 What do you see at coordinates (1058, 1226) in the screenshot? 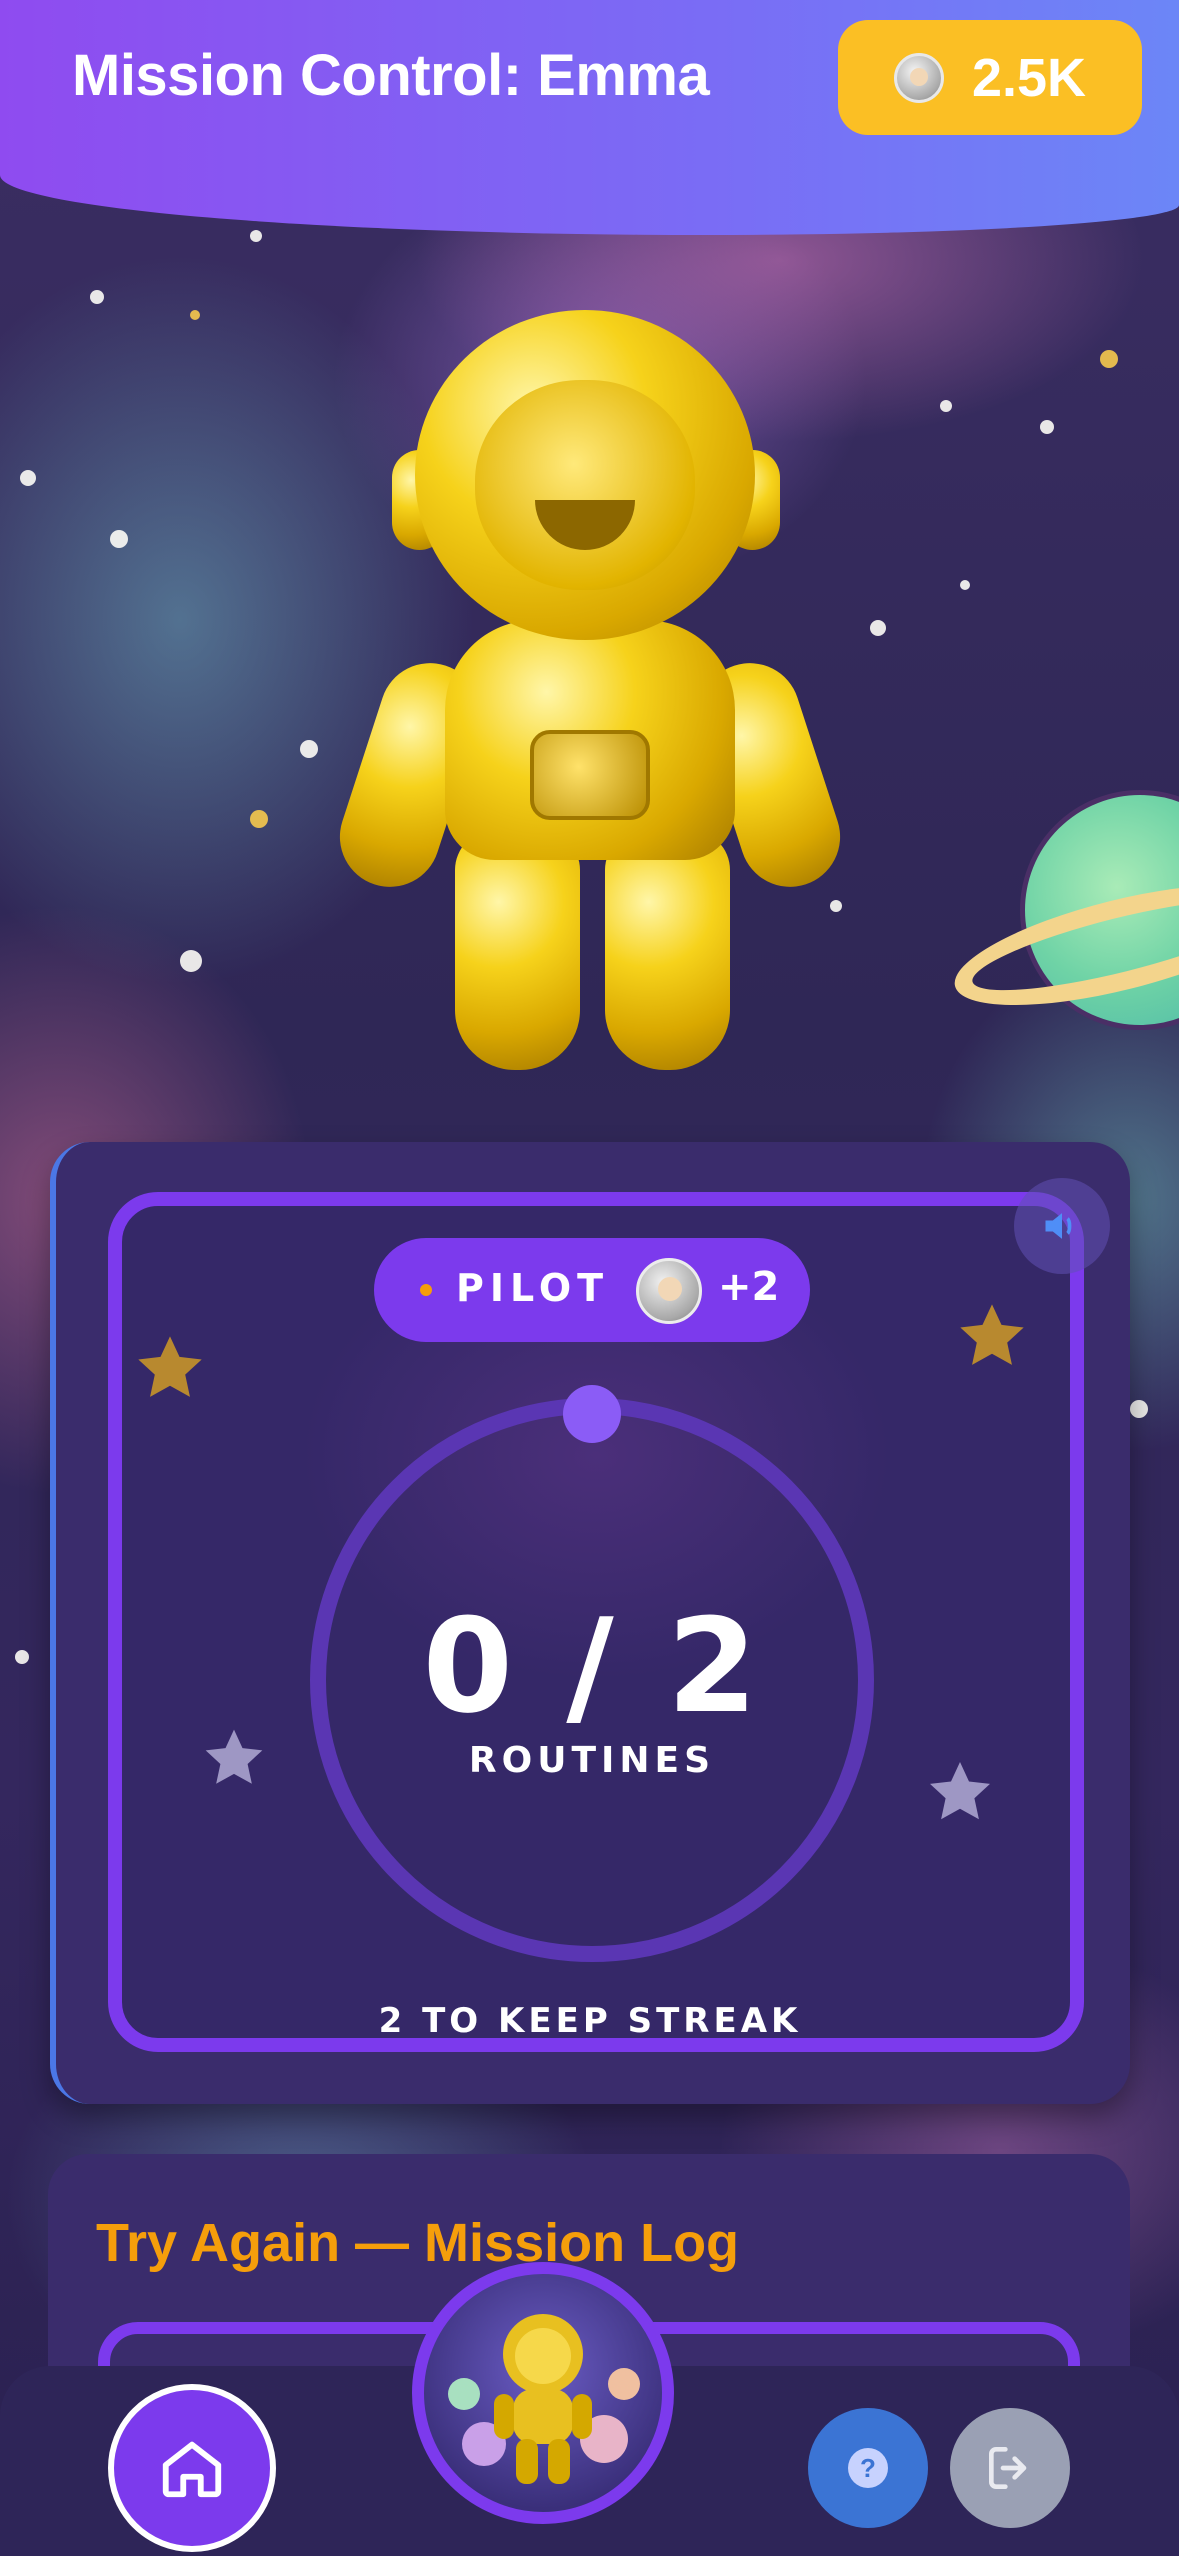
I see `speaker-icon` at bounding box center [1058, 1226].